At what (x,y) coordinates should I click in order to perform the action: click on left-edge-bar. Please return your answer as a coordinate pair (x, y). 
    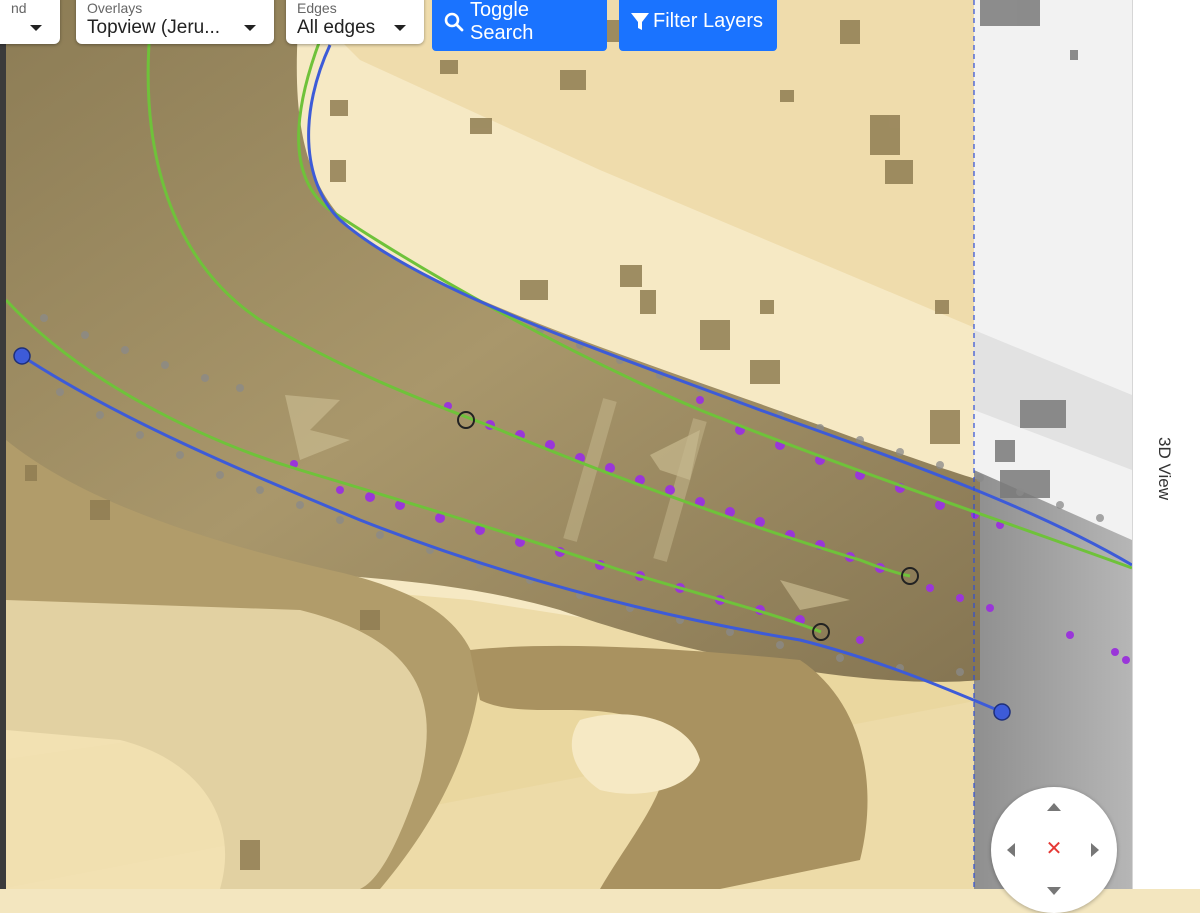
    Looking at the image, I should click on (3, 444).